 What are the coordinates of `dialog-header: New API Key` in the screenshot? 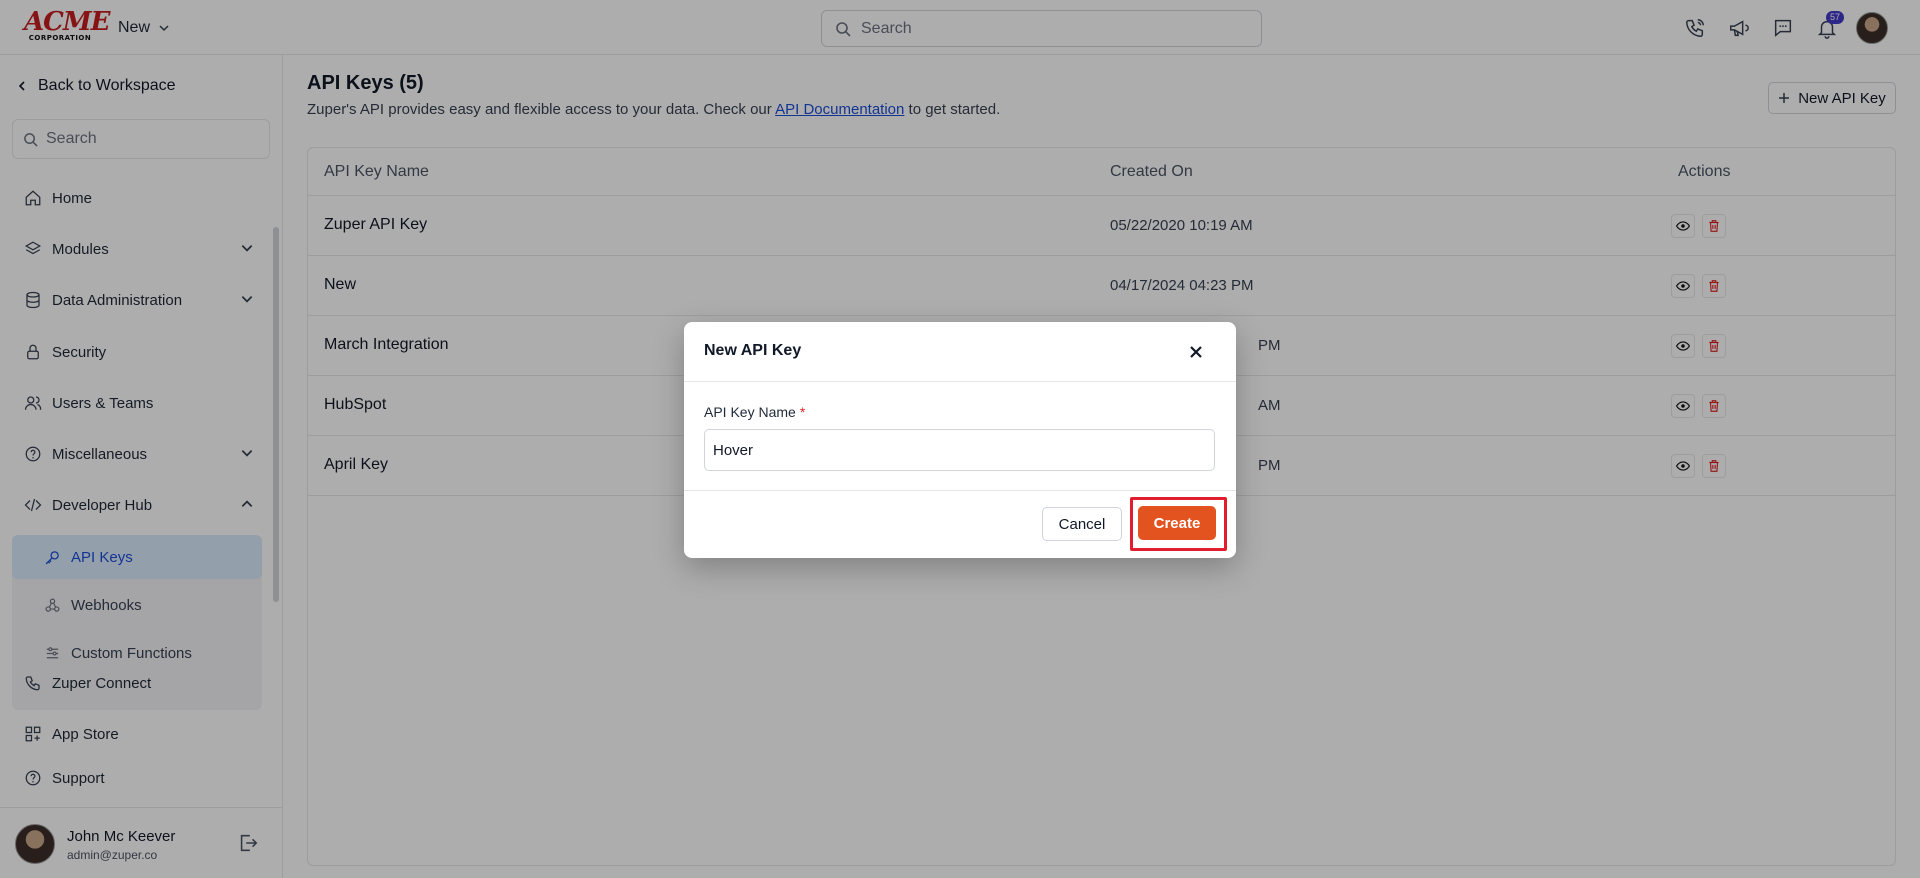 It's located at (960, 352).